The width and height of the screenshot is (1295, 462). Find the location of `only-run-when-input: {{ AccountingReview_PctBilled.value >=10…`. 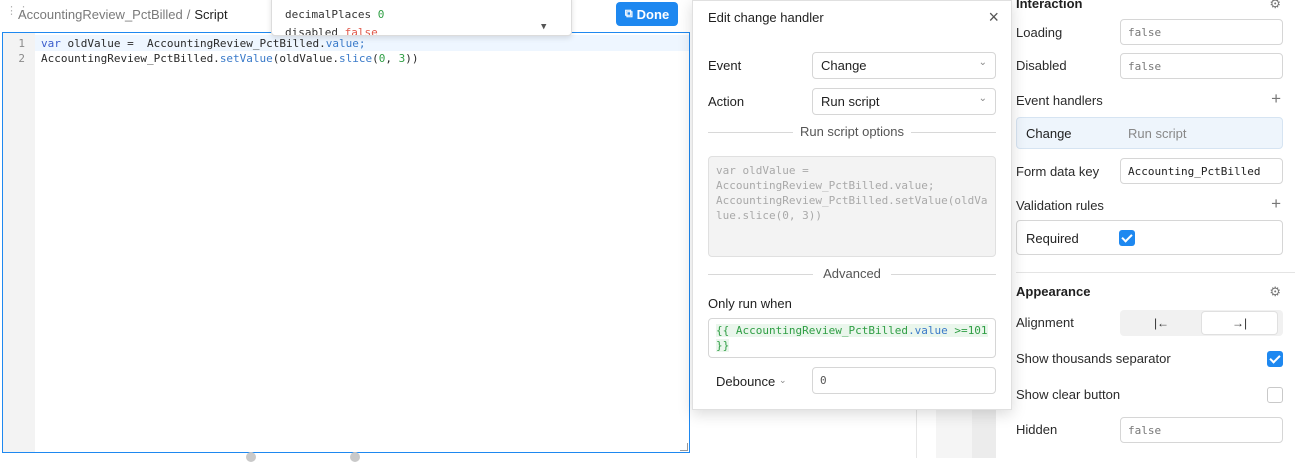

only-run-when-input: {{ AccountingReview_PctBilled.value >=10… is located at coordinates (852, 338).